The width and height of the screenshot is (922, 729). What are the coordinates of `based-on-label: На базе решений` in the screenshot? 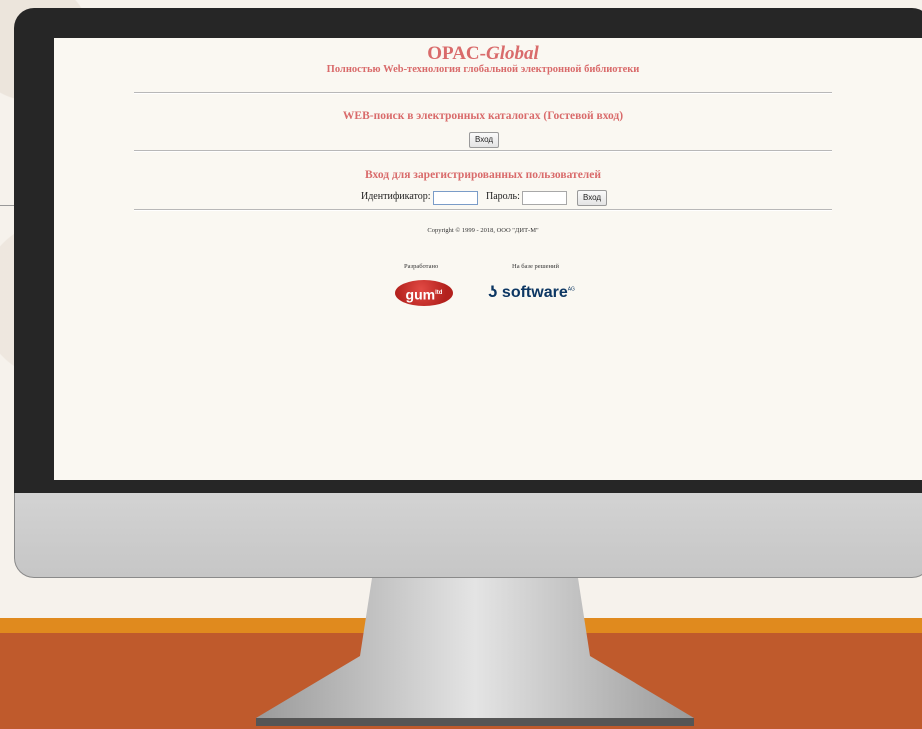 It's located at (535, 266).